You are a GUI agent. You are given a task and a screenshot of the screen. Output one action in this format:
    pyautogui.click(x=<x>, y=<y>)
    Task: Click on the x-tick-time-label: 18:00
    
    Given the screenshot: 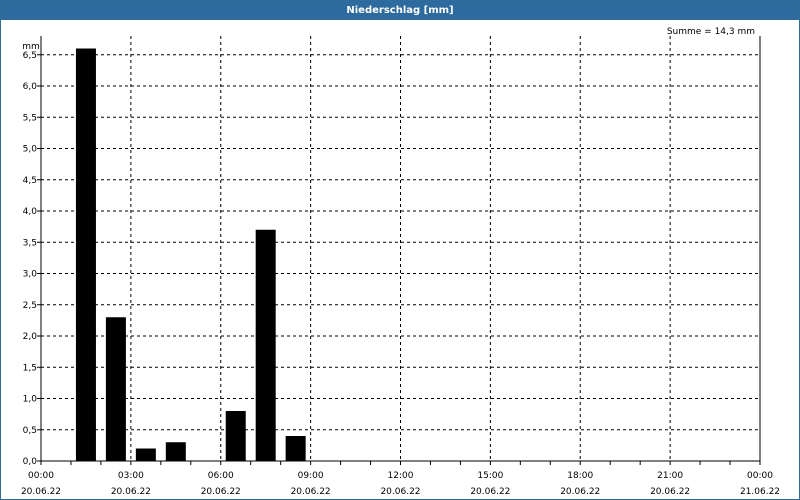 What is the action you would take?
    pyautogui.click(x=580, y=476)
    